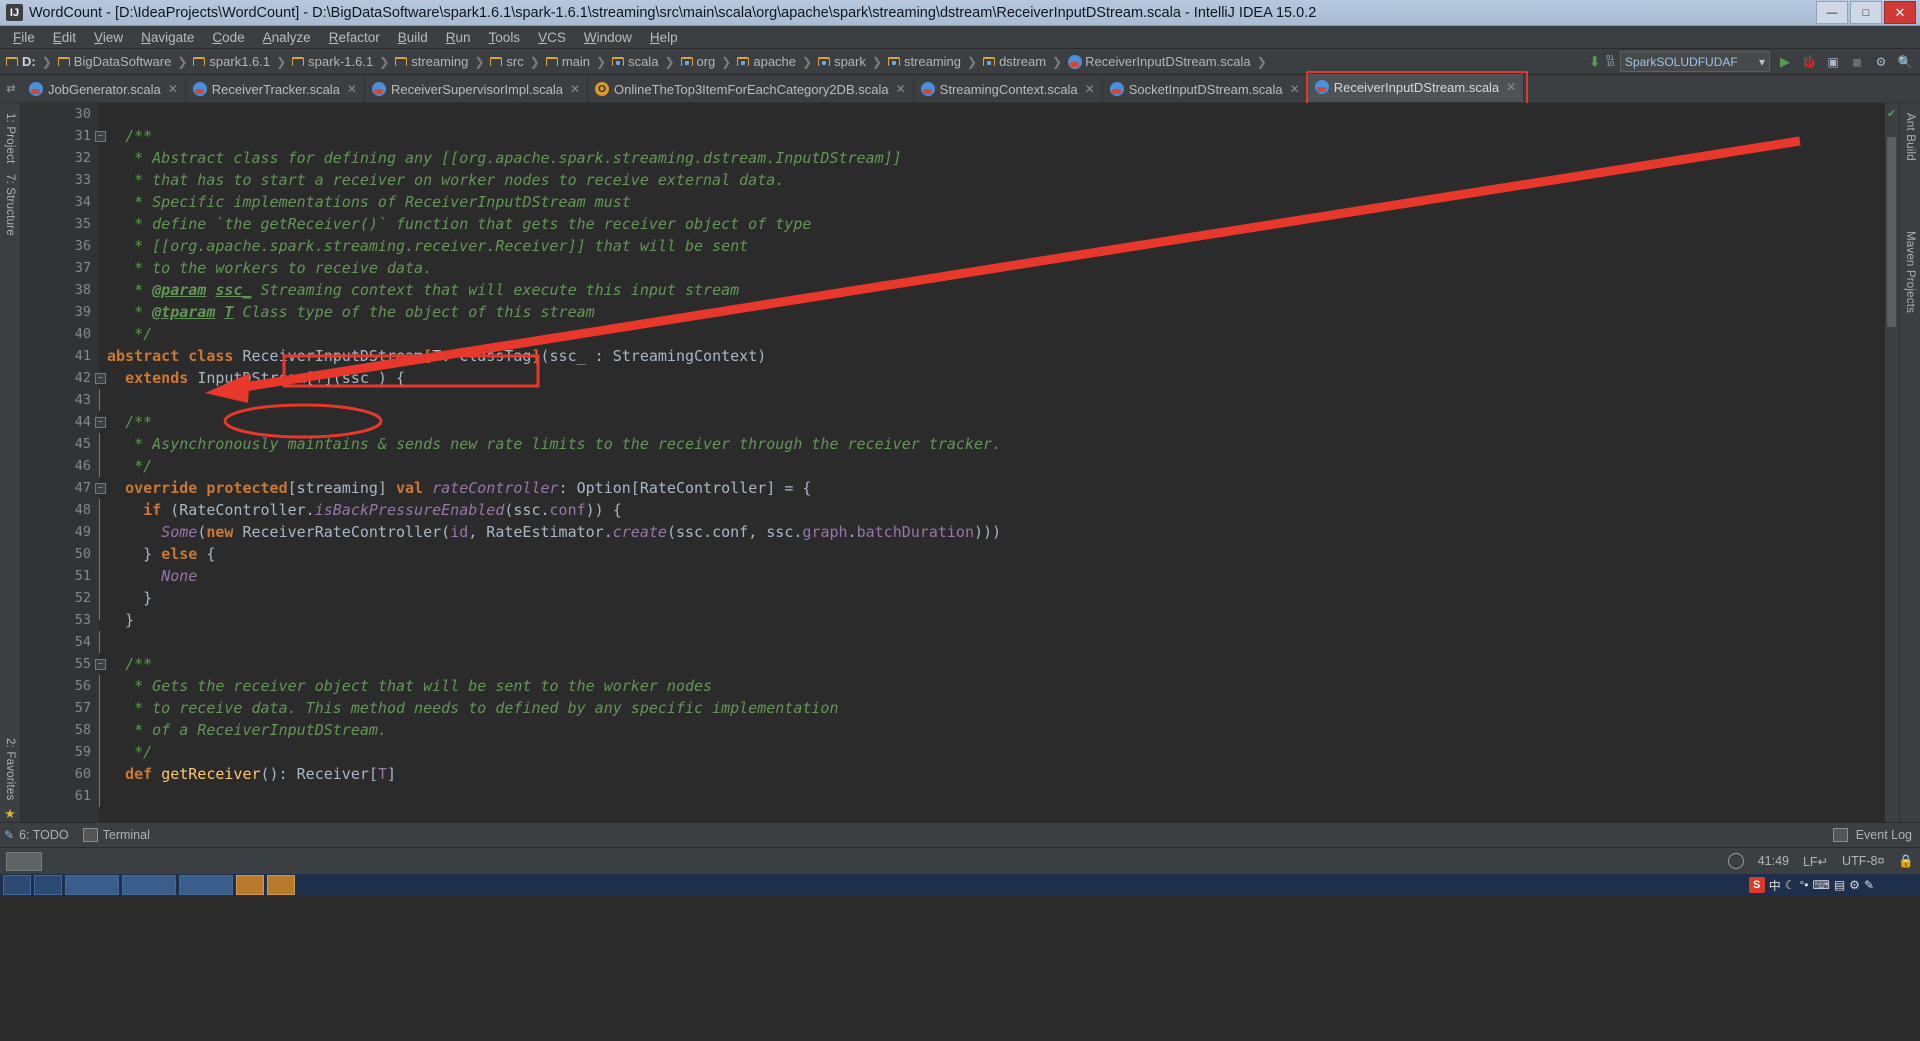 This screenshot has height=1041, width=1920. Describe the element at coordinates (1785, 62) in the screenshot. I see `run-icon: ▶` at that location.